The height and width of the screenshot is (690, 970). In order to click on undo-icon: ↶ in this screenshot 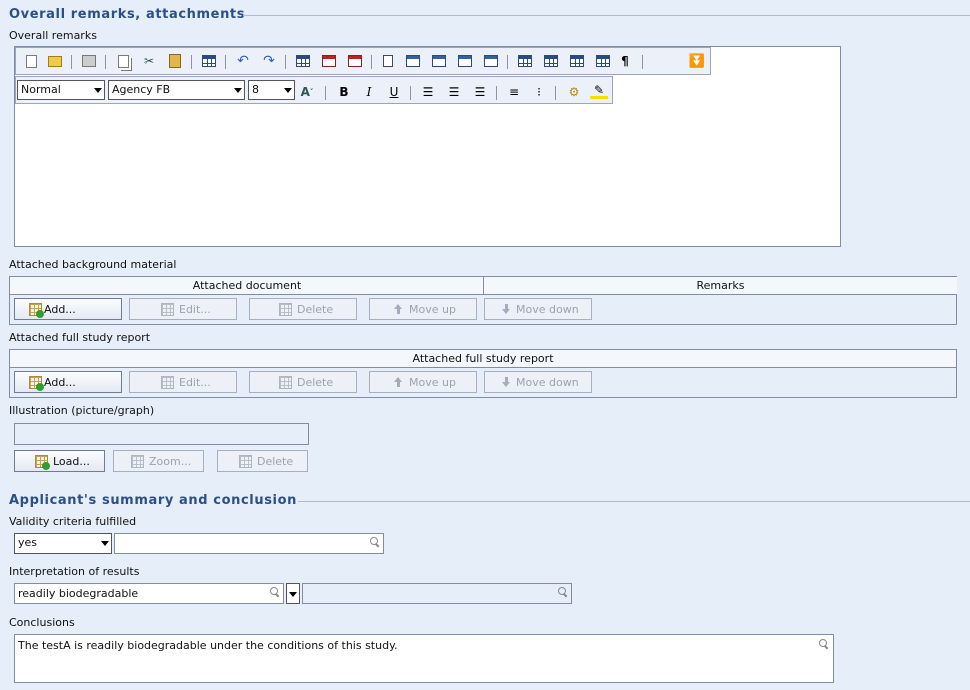, I will do `click(243, 61)`.